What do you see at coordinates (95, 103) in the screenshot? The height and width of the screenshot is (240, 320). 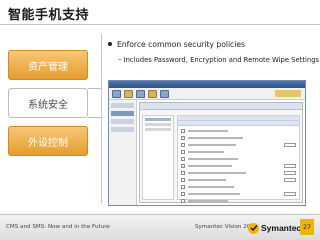 I see `nav-active-connector` at bounding box center [95, 103].